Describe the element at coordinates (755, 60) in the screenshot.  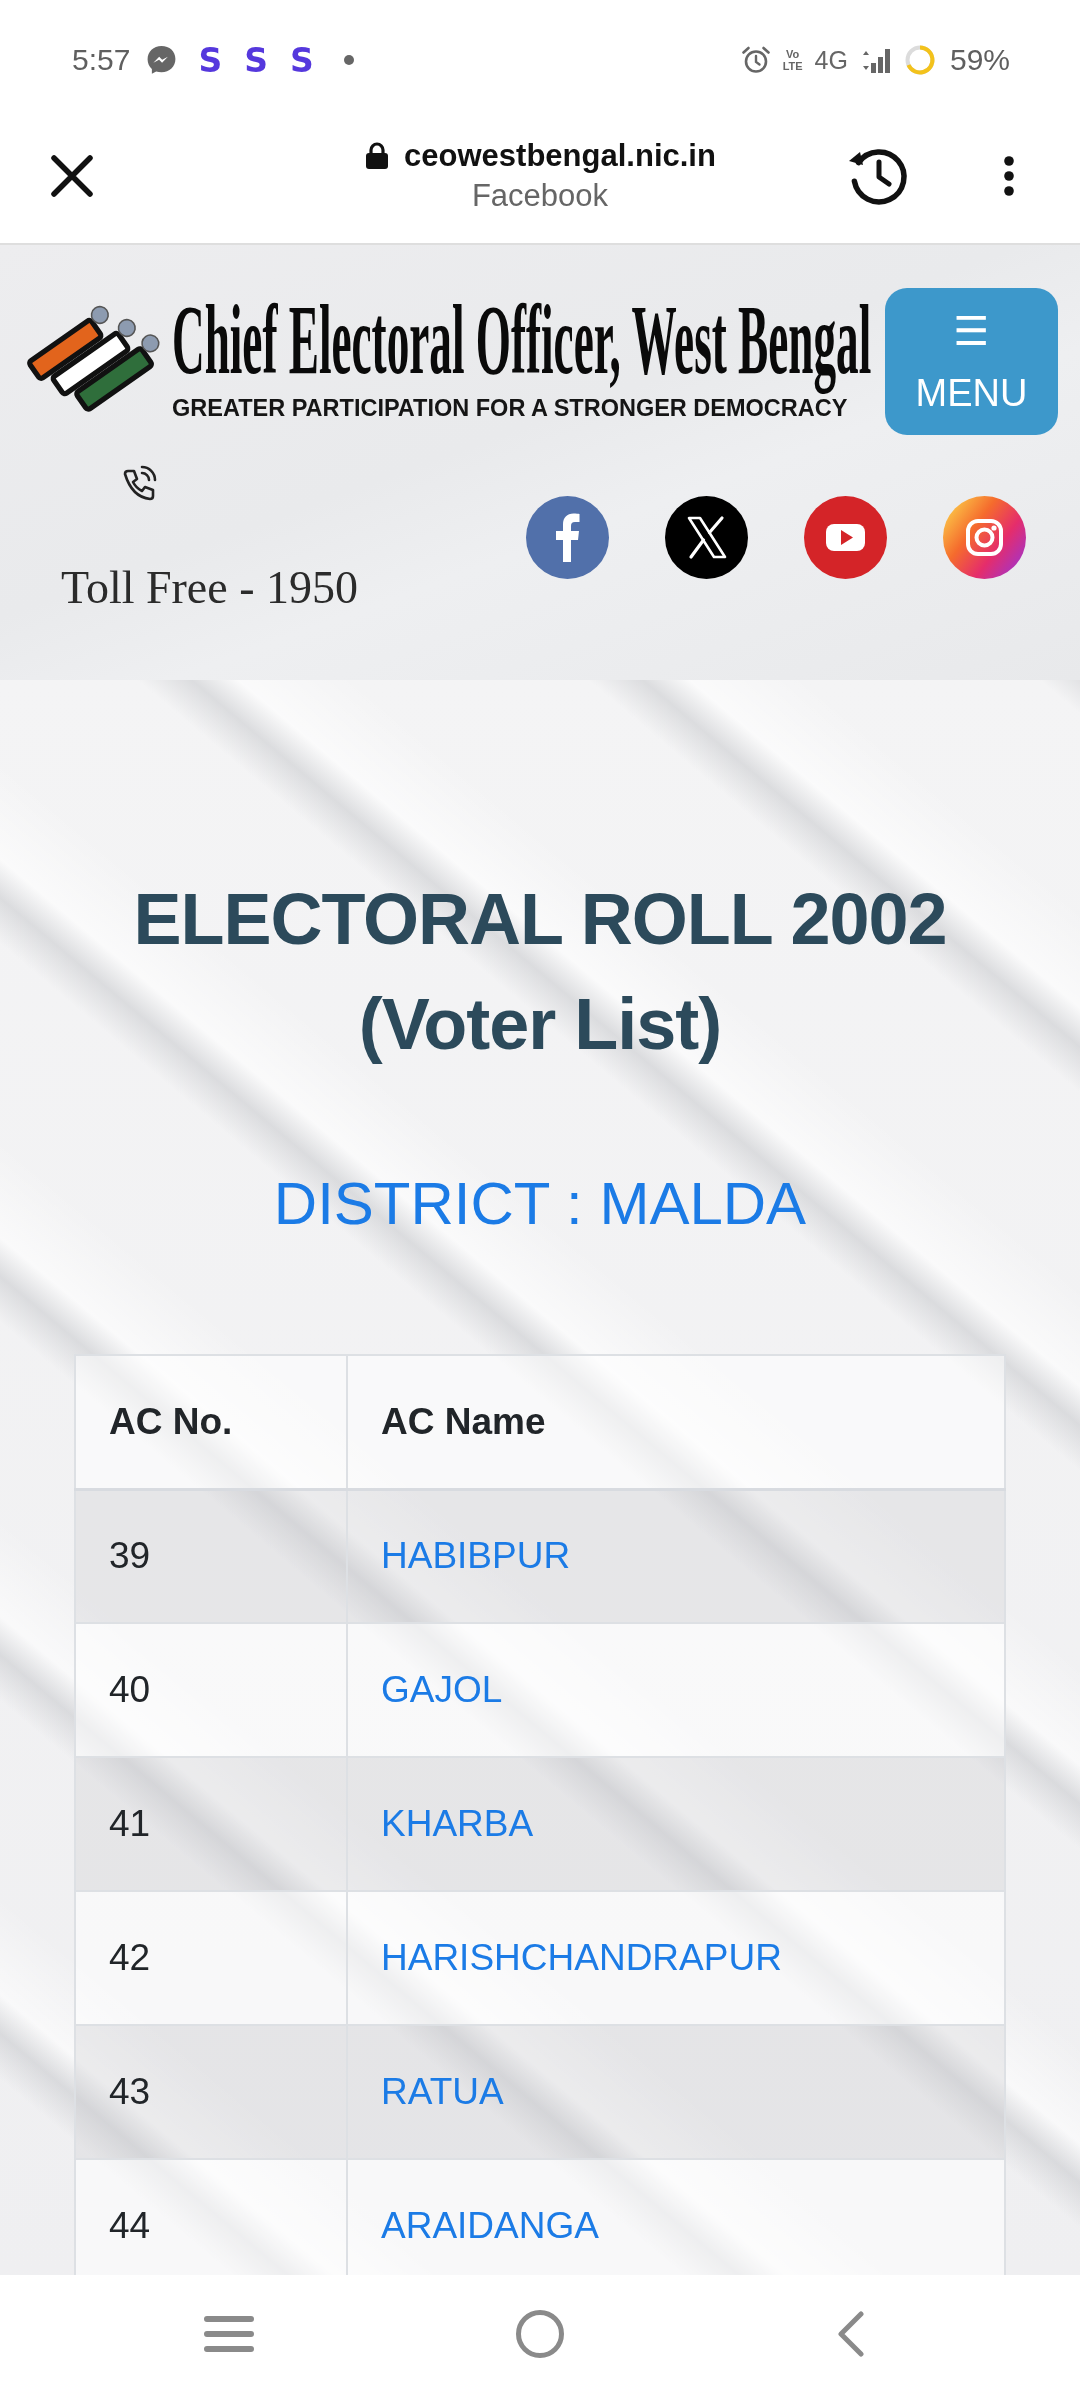
I see `alarm-icon` at that location.